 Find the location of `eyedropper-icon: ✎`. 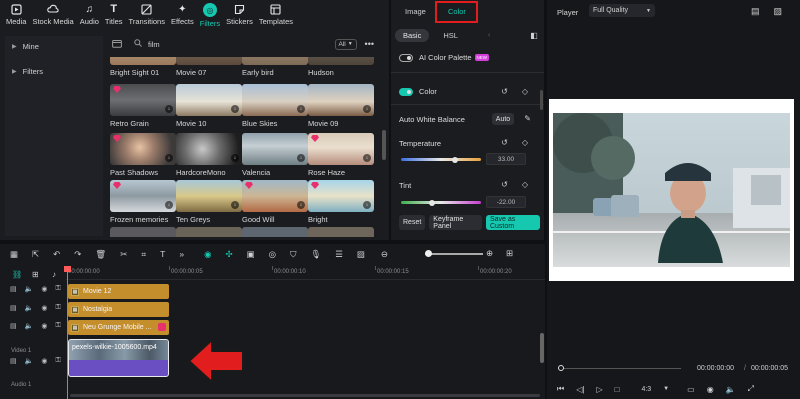

eyedropper-icon: ✎ is located at coordinates (527, 118).